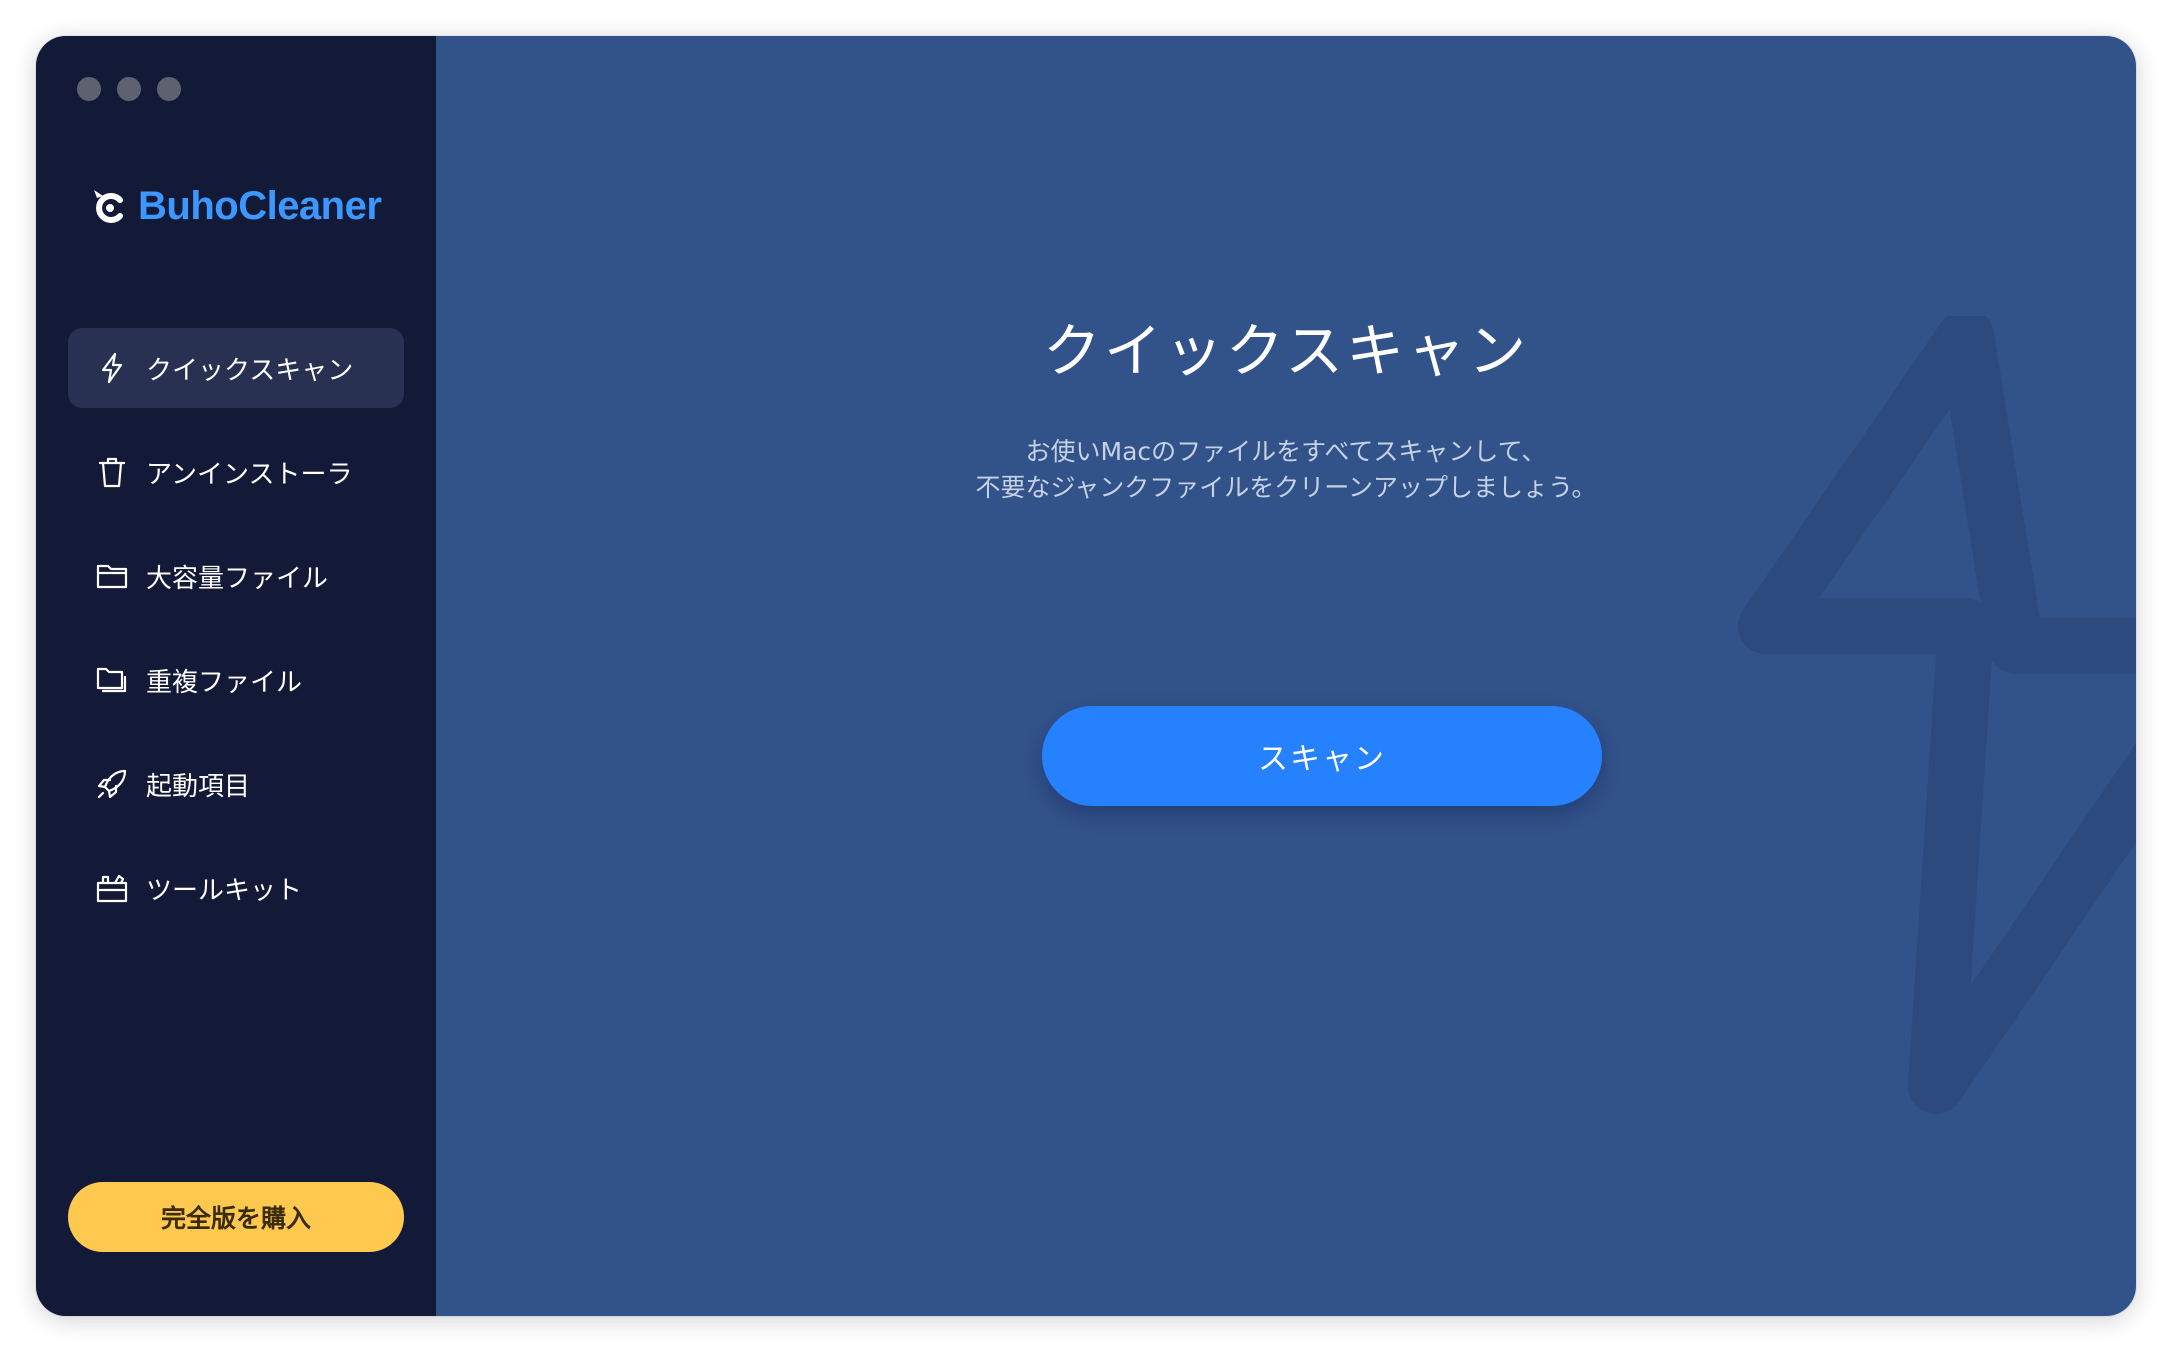 This screenshot has height=1352, width=2172. What do you see at coordinates (224, 890) in the screenshot?
I see `sidebar-item-label: ツールキット` at bounding box center [224, 890].